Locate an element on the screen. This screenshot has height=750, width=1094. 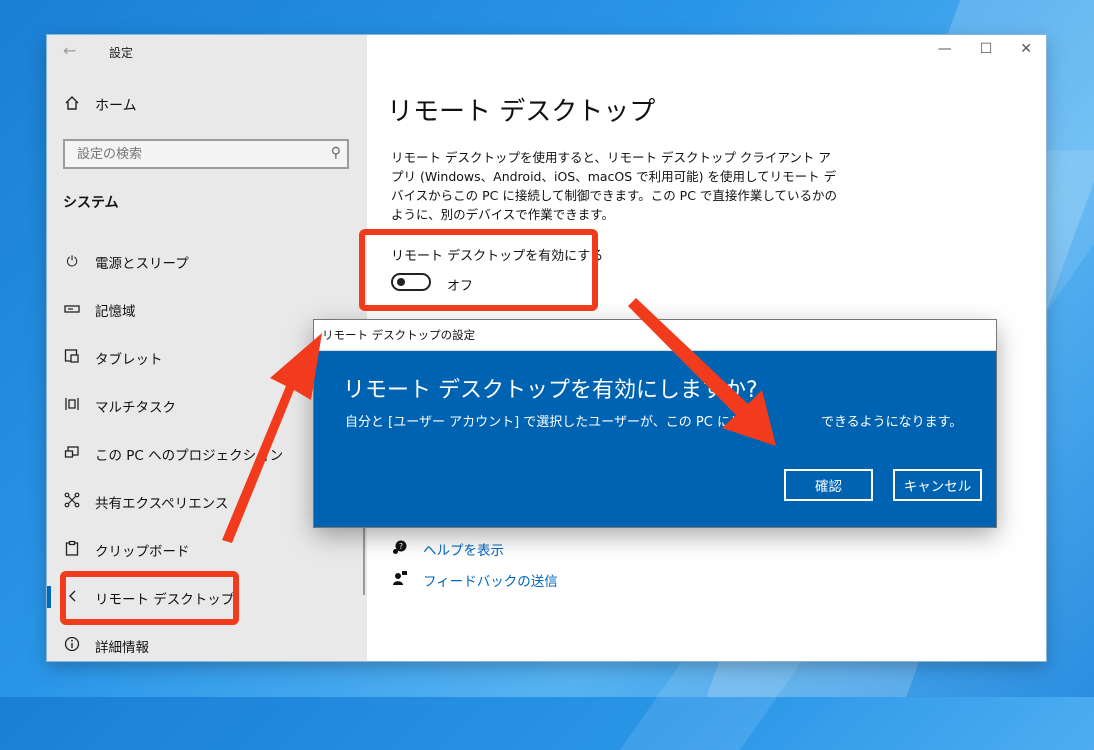
arrow-to-dialog-icon is located at coordinates (272, 438).